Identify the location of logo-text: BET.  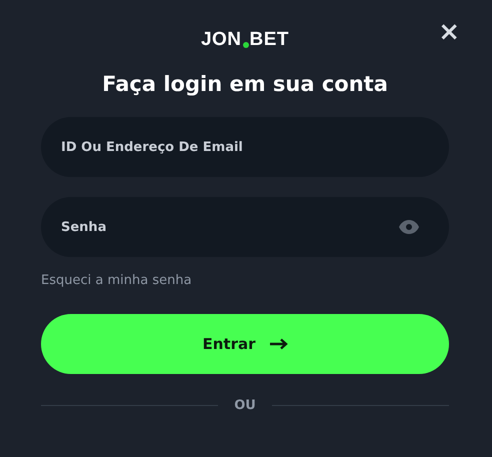
(270, 40).